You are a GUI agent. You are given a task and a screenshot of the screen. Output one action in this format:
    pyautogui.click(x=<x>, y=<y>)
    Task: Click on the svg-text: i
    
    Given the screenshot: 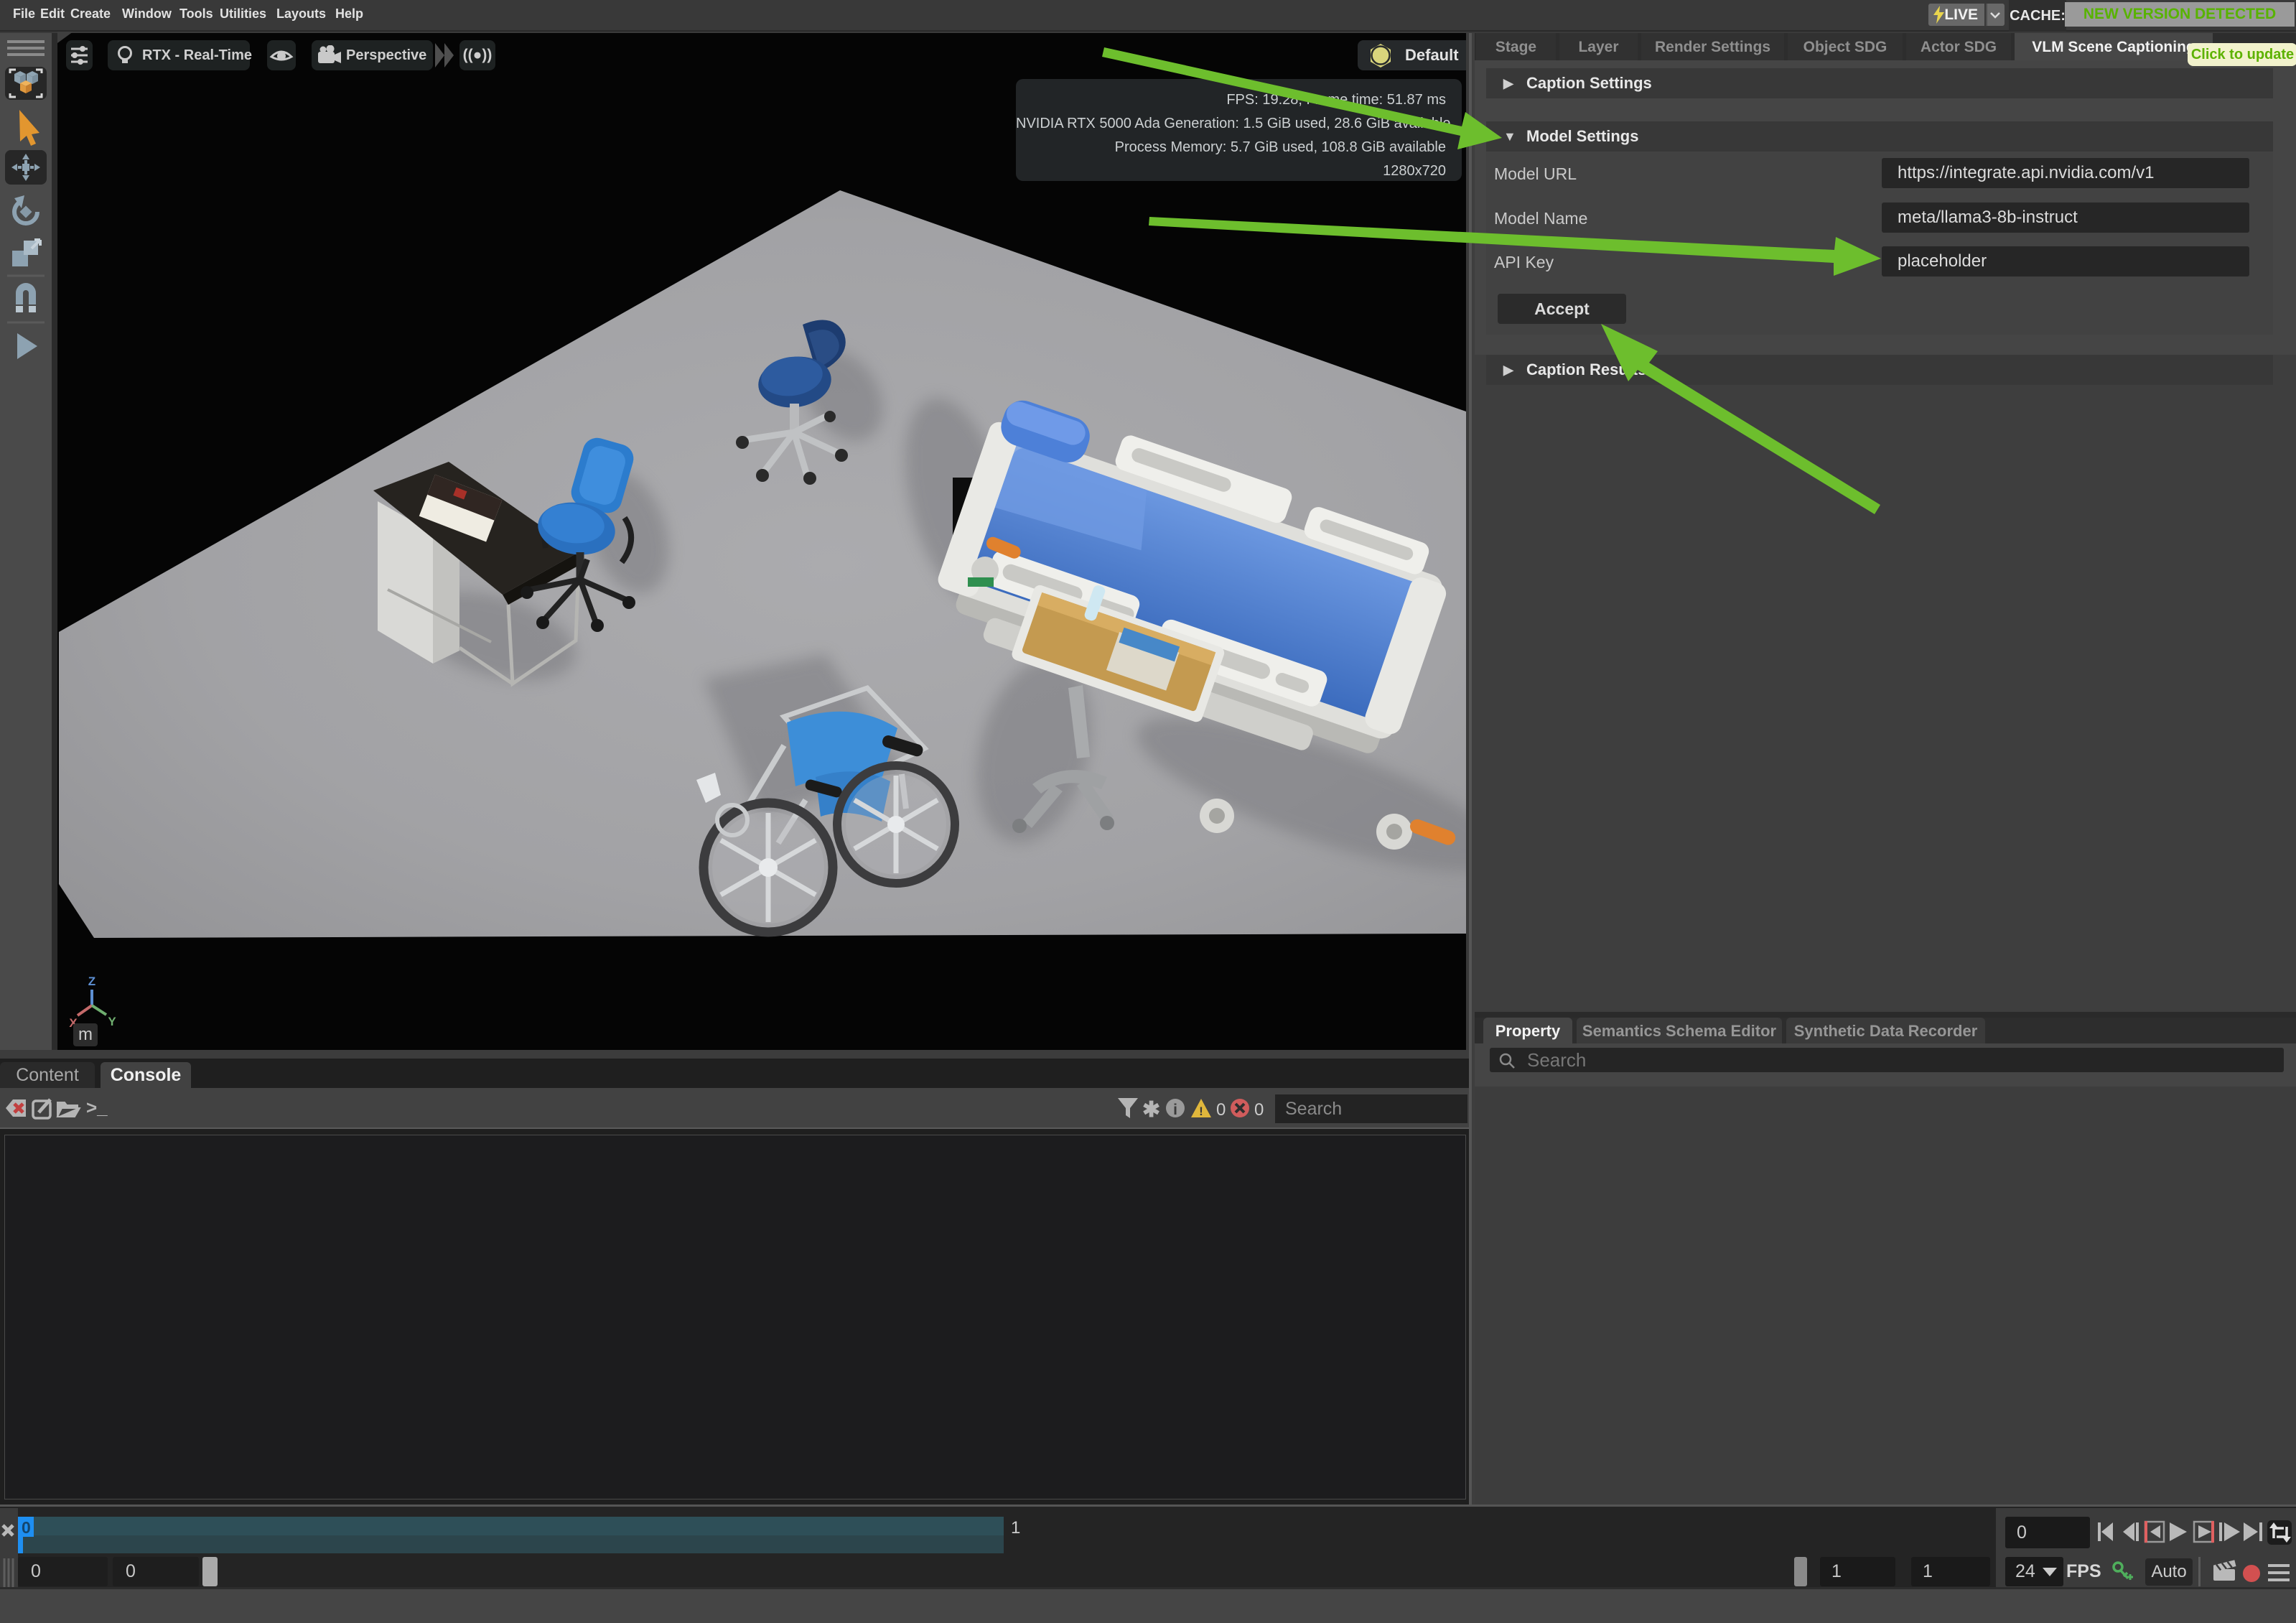 What is the action you would take?
    pyautogui.click(x=1175, y=1110)
    